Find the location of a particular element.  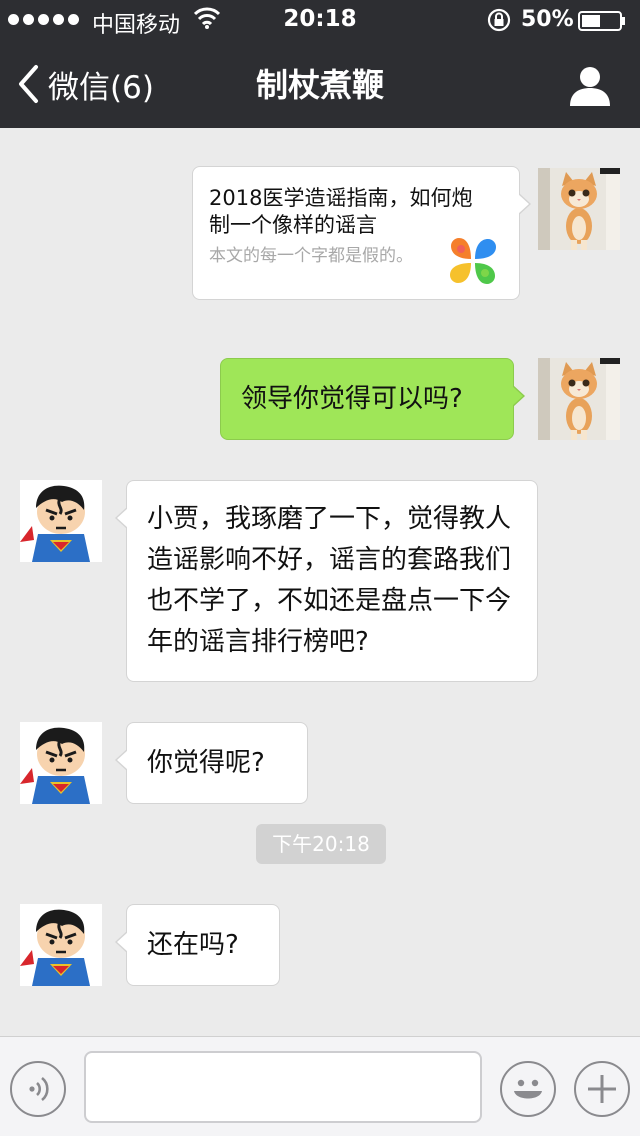

plus-icon is located at coordinates (602, 1089).